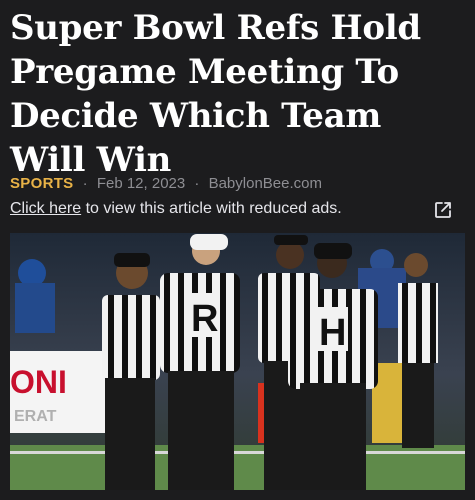 The image size is (475, 500). What do you see at coordinates (204, 319) in the screenshot?
I see `jersey-letter-r: R` at bounding box center [204, 319].